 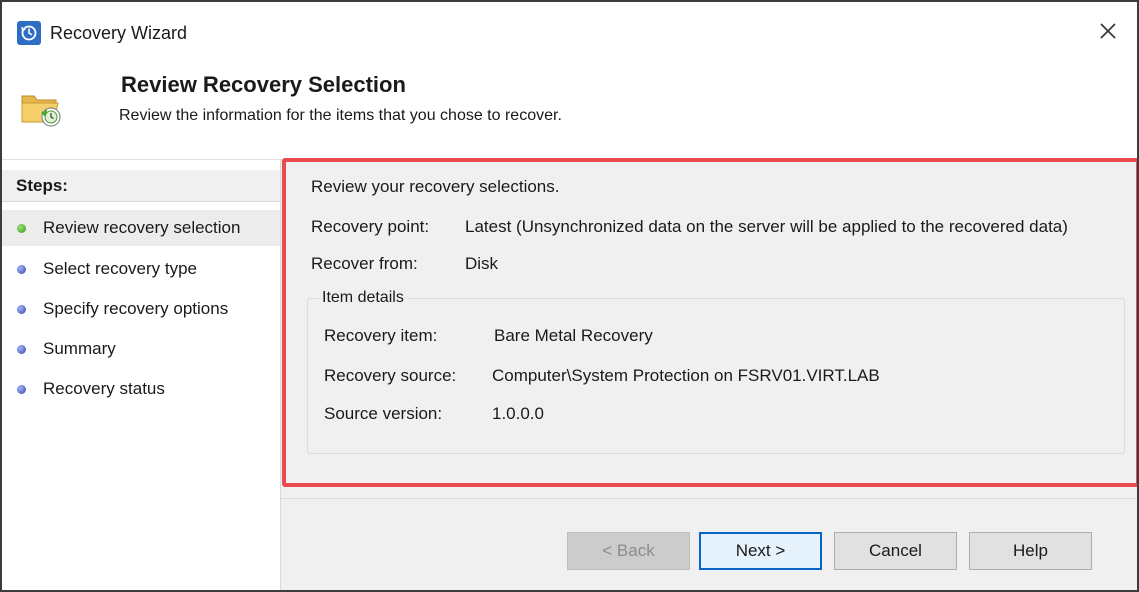 I want to click on next-button: Next >, so click(x=760, y=551).